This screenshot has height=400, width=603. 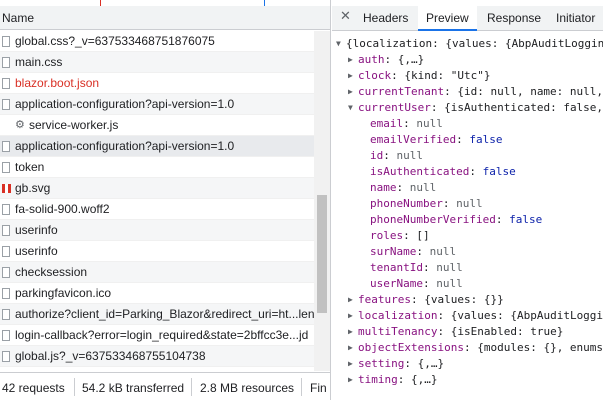 What do you see at coordinates (157, 62) in the screenshot?
I see `request-row: main.css` at bounding box center [157, 62].